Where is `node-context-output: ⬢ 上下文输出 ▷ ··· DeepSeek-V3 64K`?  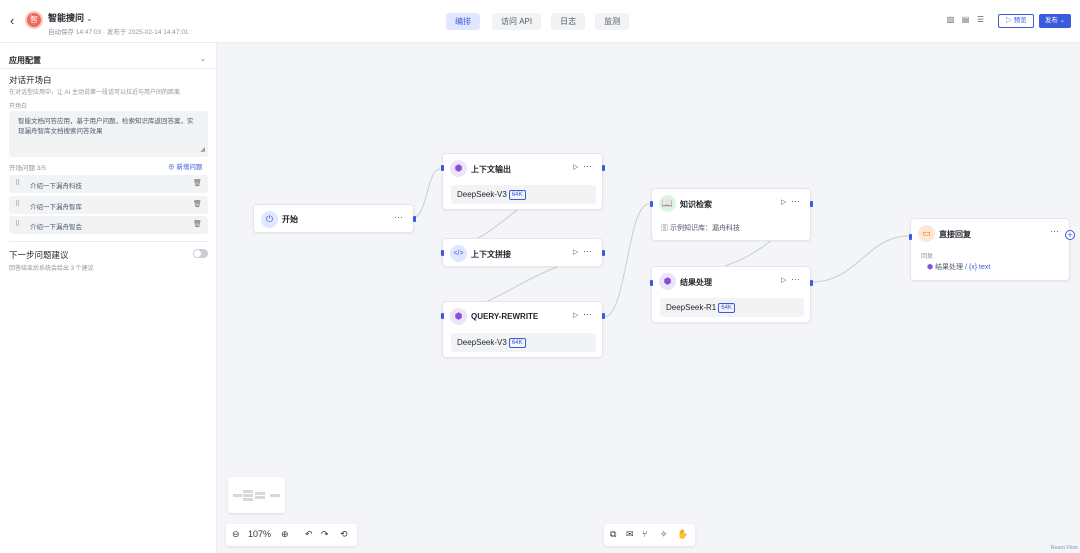
node-context-output: ⬢ 上下文输出 ▷ ··· DeepSeek-V3 64K is located at coordinates (523, 181).